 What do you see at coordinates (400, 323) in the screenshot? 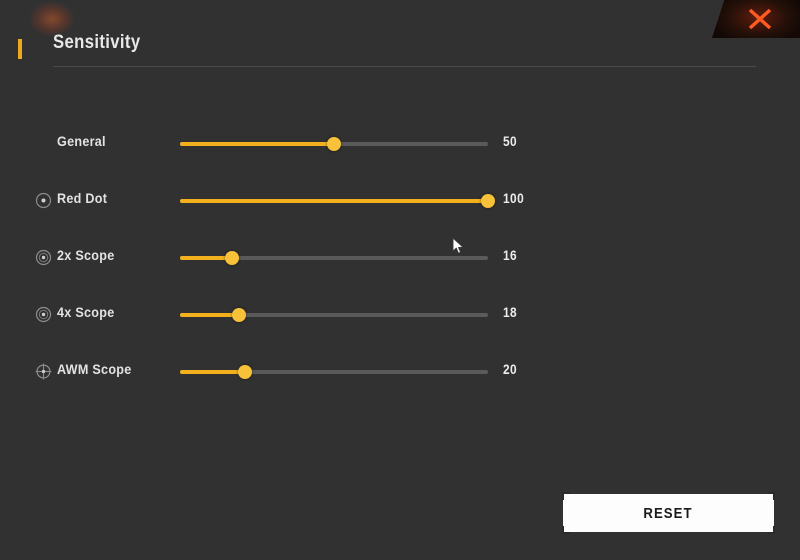
I see `sensitivity-row-4x-scope: 4x Scope 18` at bounding box center [400, 323].